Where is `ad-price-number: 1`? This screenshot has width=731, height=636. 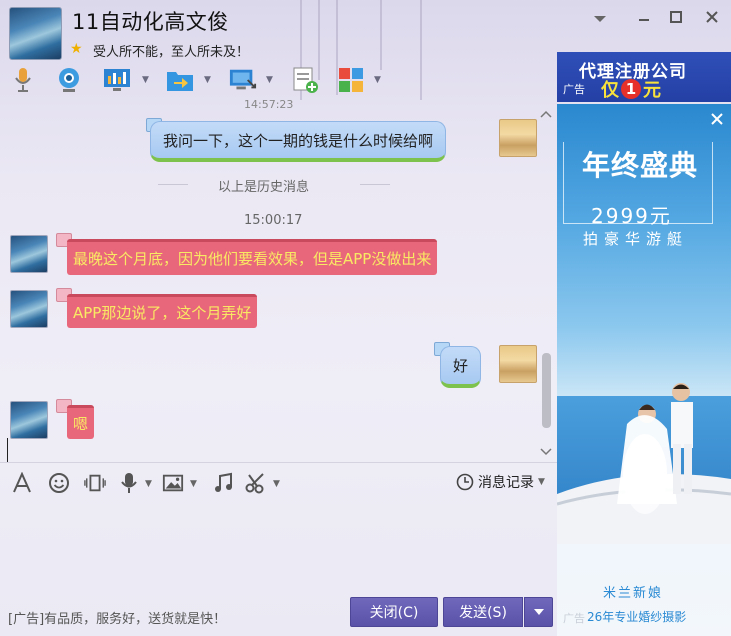
ad-price-number: 1 is located at coordinates (631, 89).